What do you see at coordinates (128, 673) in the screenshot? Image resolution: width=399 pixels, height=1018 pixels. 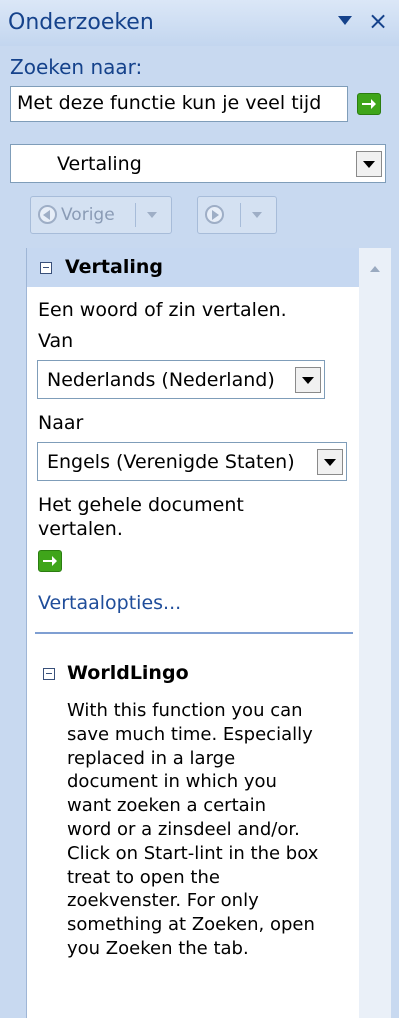 I see `worldlingo-heading: WorldLingo` at bounding box center [128, 673].